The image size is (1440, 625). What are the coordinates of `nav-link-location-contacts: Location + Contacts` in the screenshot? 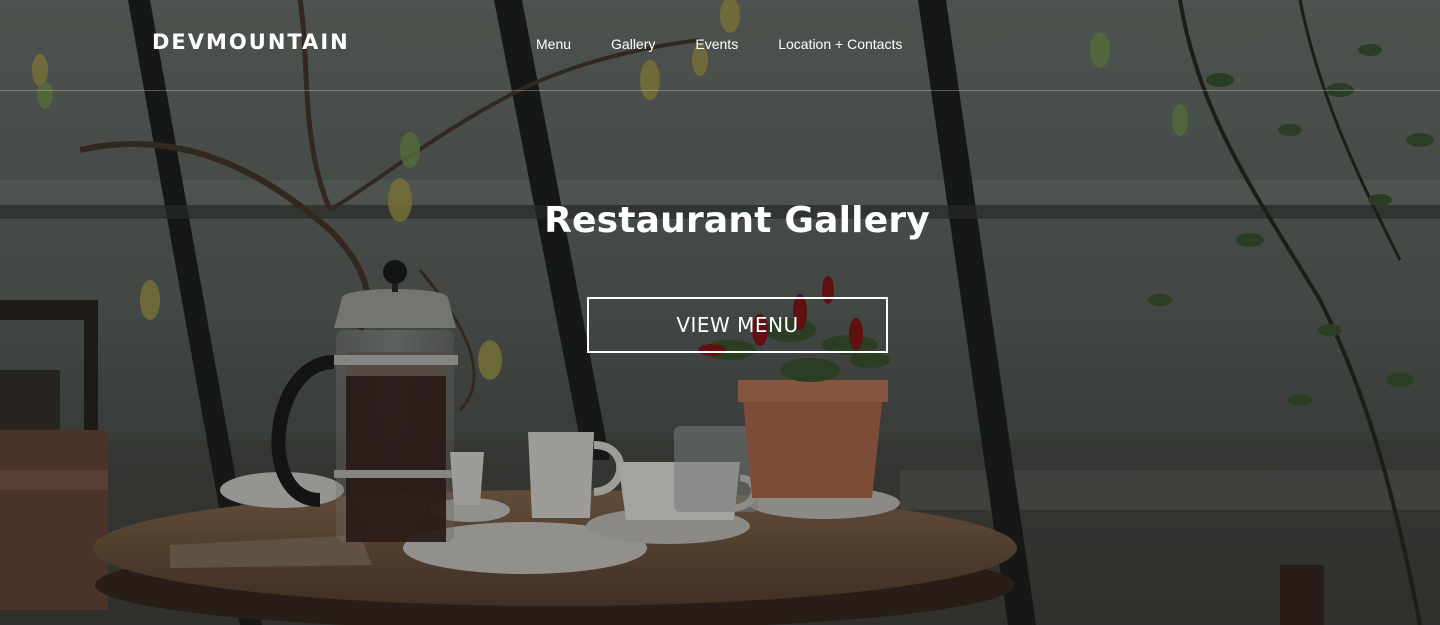 It's located at (840, 44).